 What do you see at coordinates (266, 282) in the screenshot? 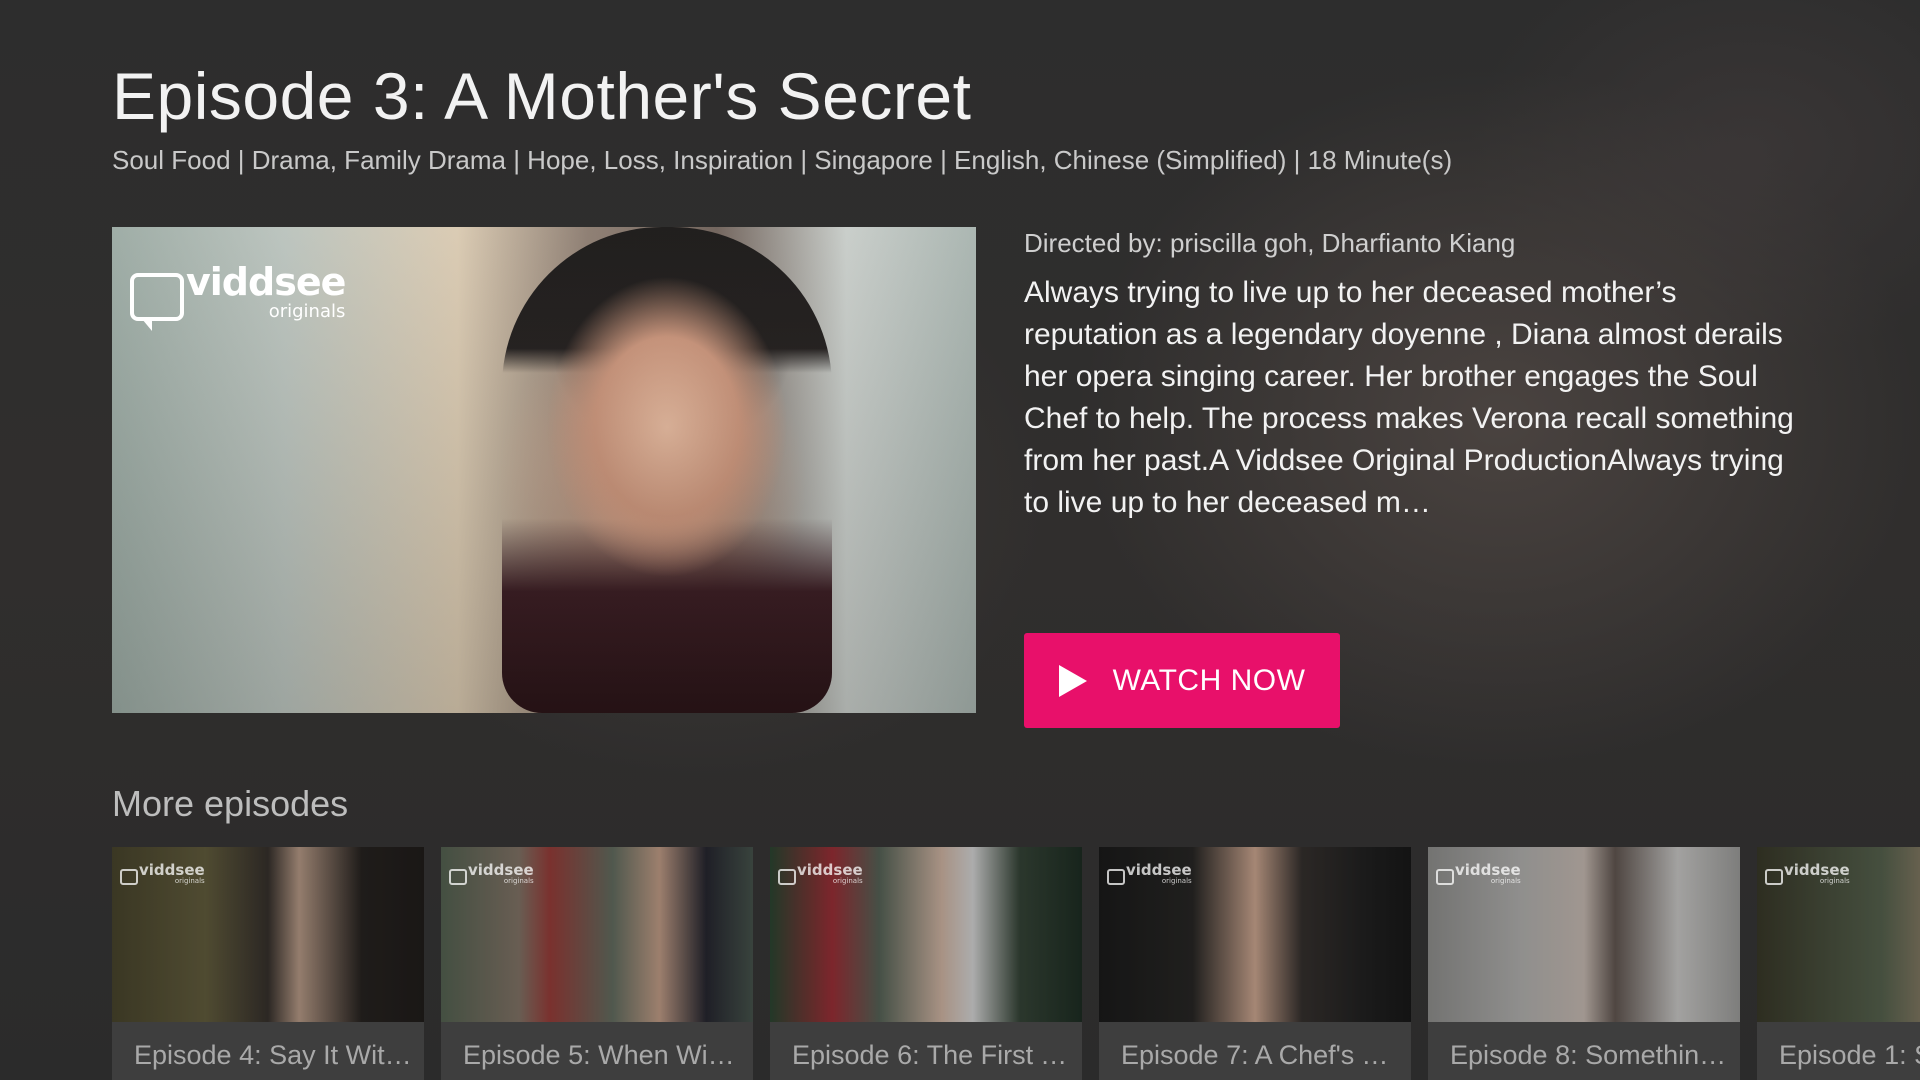
I see `logo-word: viddsee` at bounding box center [266, 282].